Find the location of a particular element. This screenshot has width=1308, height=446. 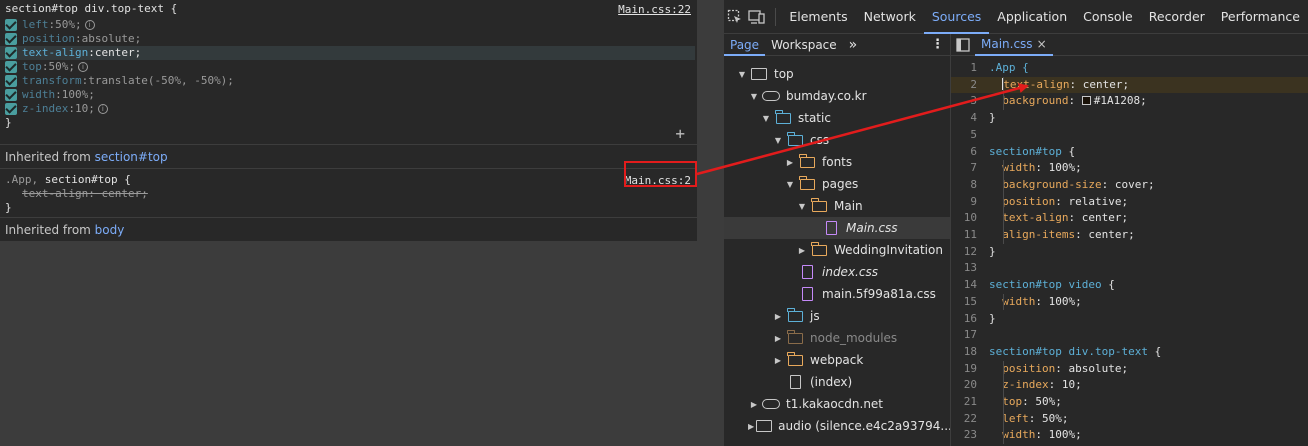

tree-item: ▶ webpack is located at coordinates (837, 360).